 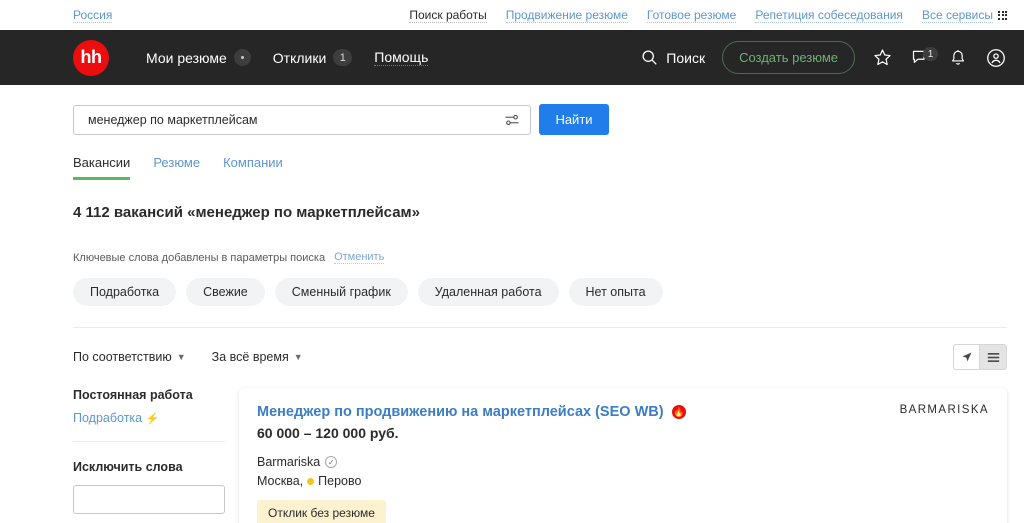 What do you see at coordinates (331, 462) in the screenshot?
I see `check-circle-icon: ✓` at bounding box center [331, 462].